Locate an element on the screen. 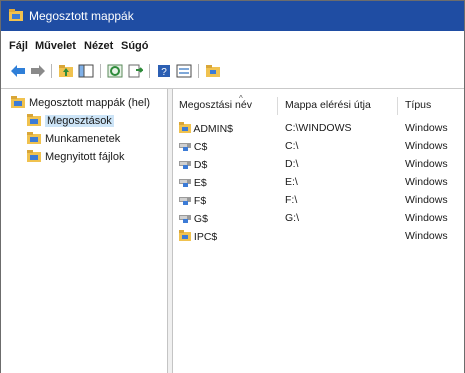  share-name-text: G$ is located at coordinates (200, 218).